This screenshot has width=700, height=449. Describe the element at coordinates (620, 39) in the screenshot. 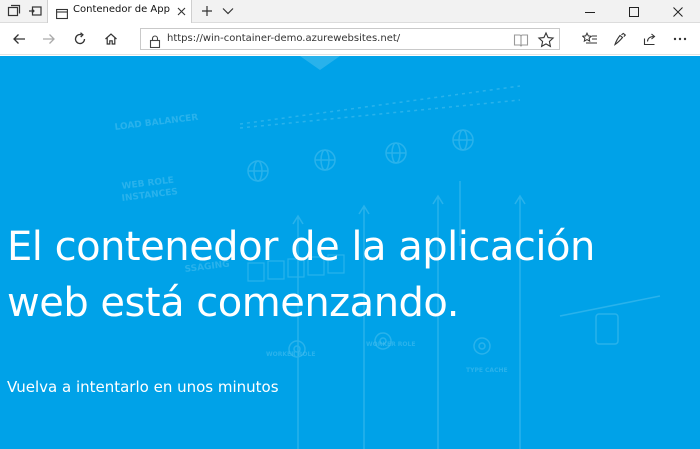

I see `pen-icon` at that location.